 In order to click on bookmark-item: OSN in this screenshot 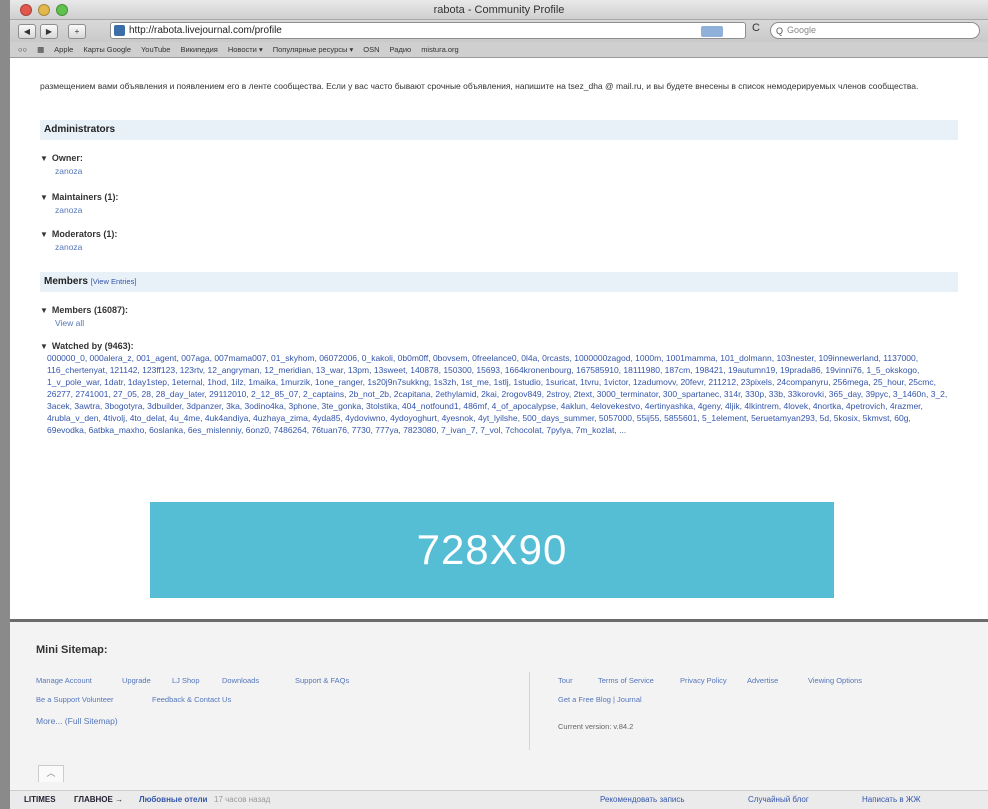, I will do `click(371, 49)`.